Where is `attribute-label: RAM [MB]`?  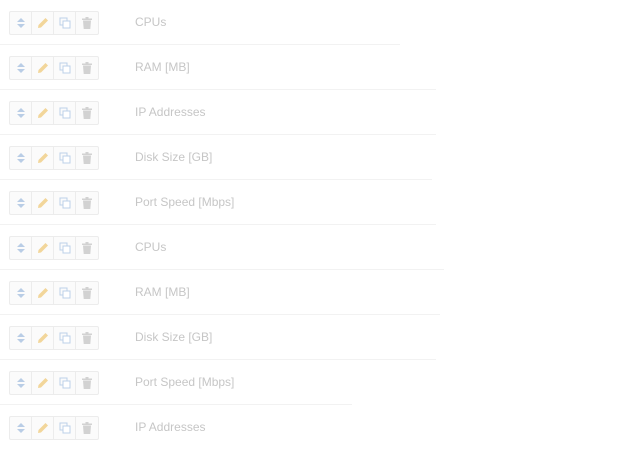
attribute-label: RAM [MB] is located at coordinates (162, 292).